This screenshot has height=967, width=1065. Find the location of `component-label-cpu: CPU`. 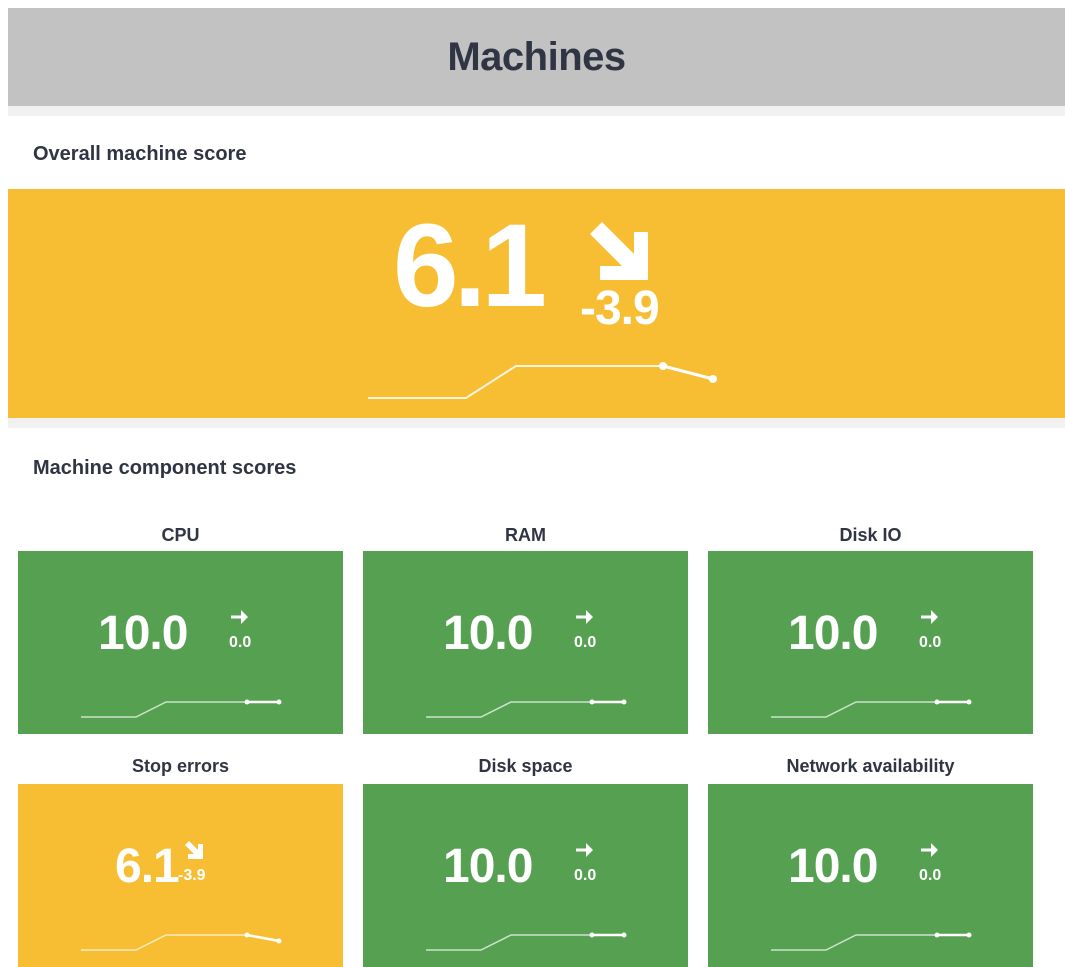

component-label-cpu: CPU is located at coordinates (180, 535).